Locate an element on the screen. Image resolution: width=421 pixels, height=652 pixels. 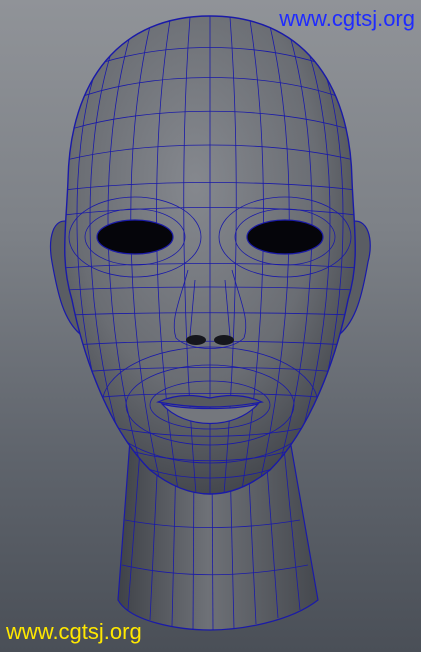
right-nostril is located at coordinates (224, 340).